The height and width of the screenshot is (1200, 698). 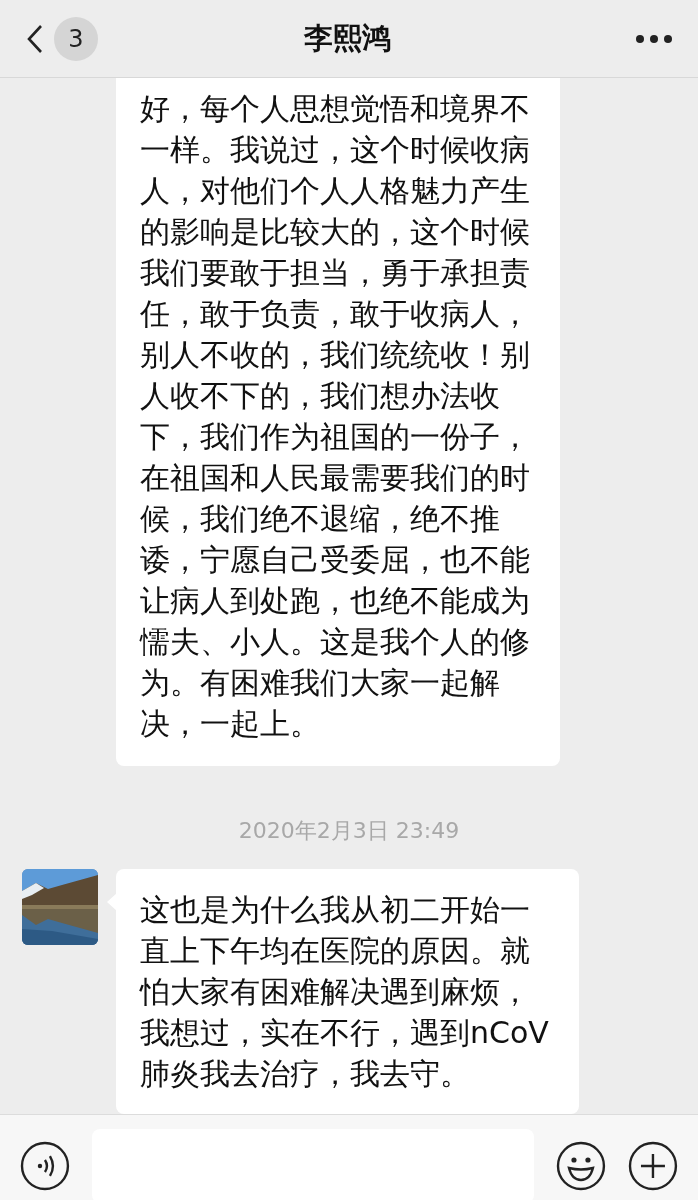 I want to click on plus-icon, so click(x=653, y=1165).